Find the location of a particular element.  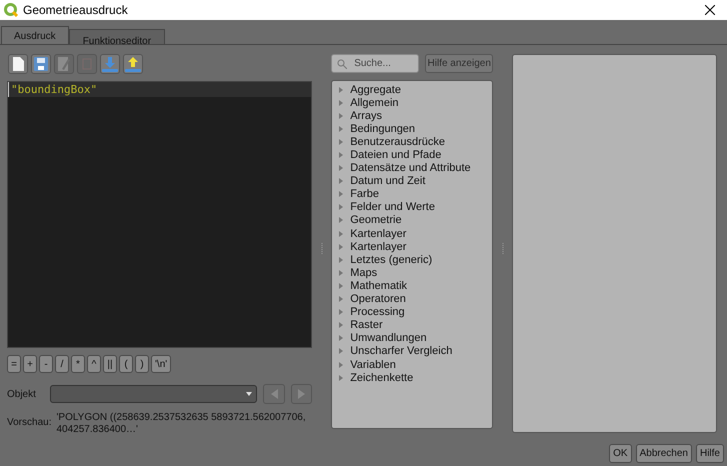

preview-value: 'POLYGON ((258639.2537532635 5893721.562007706, 404257.836400…' is located at coordinates (181, 424).